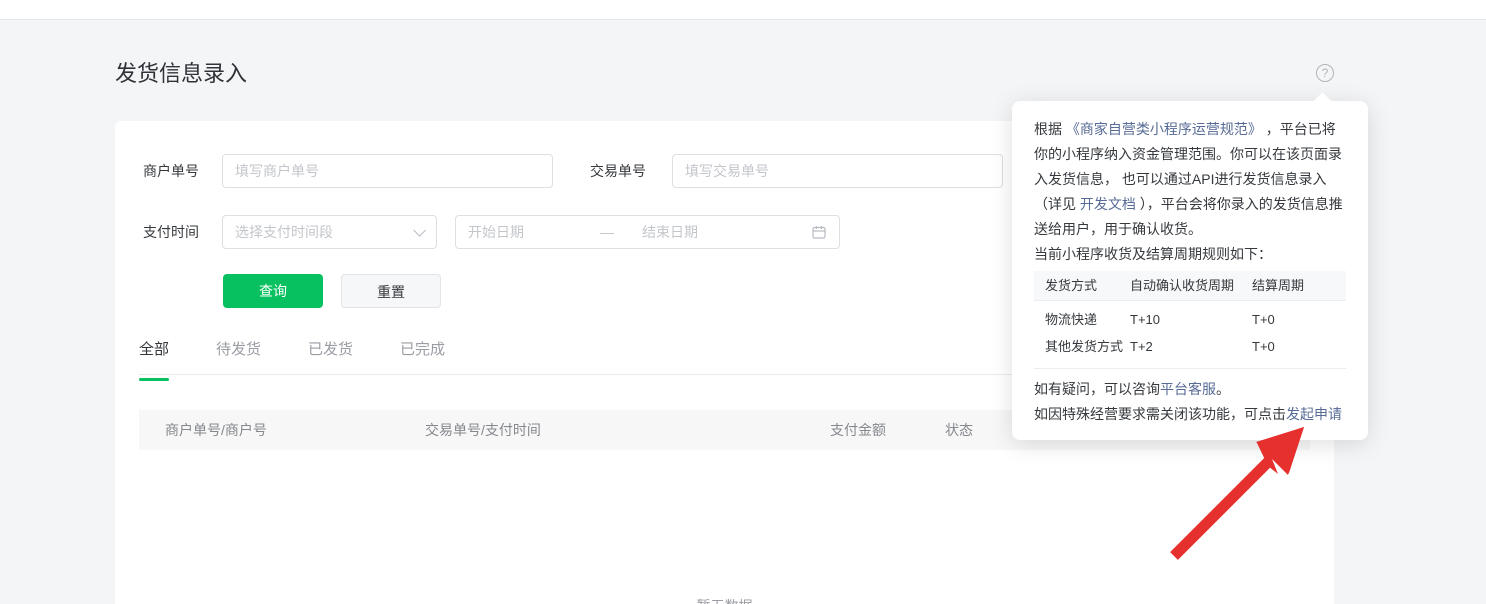  Describe the element at coordinates (1071, 285) in the screenshot. I see `rules-header-method: 发货方式` at that location.